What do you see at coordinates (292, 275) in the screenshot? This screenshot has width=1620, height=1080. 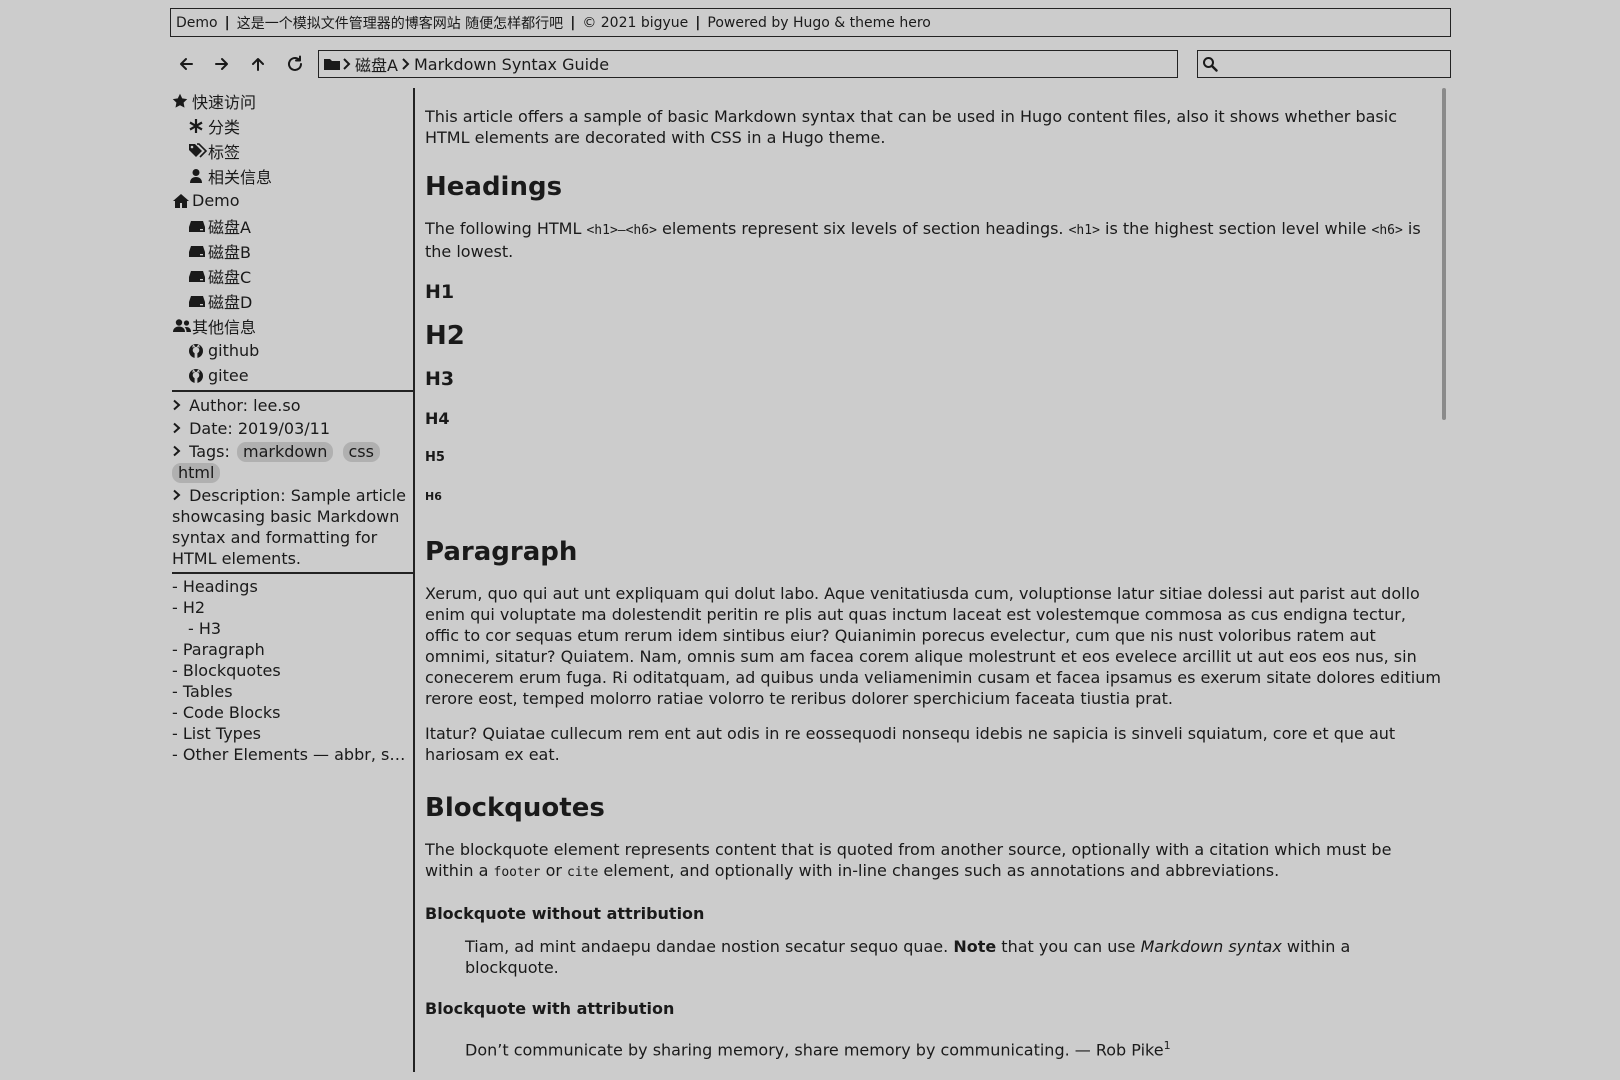 I see `sidebar-item-disk-c: 磁盘C` at bounding box center [292, 275].